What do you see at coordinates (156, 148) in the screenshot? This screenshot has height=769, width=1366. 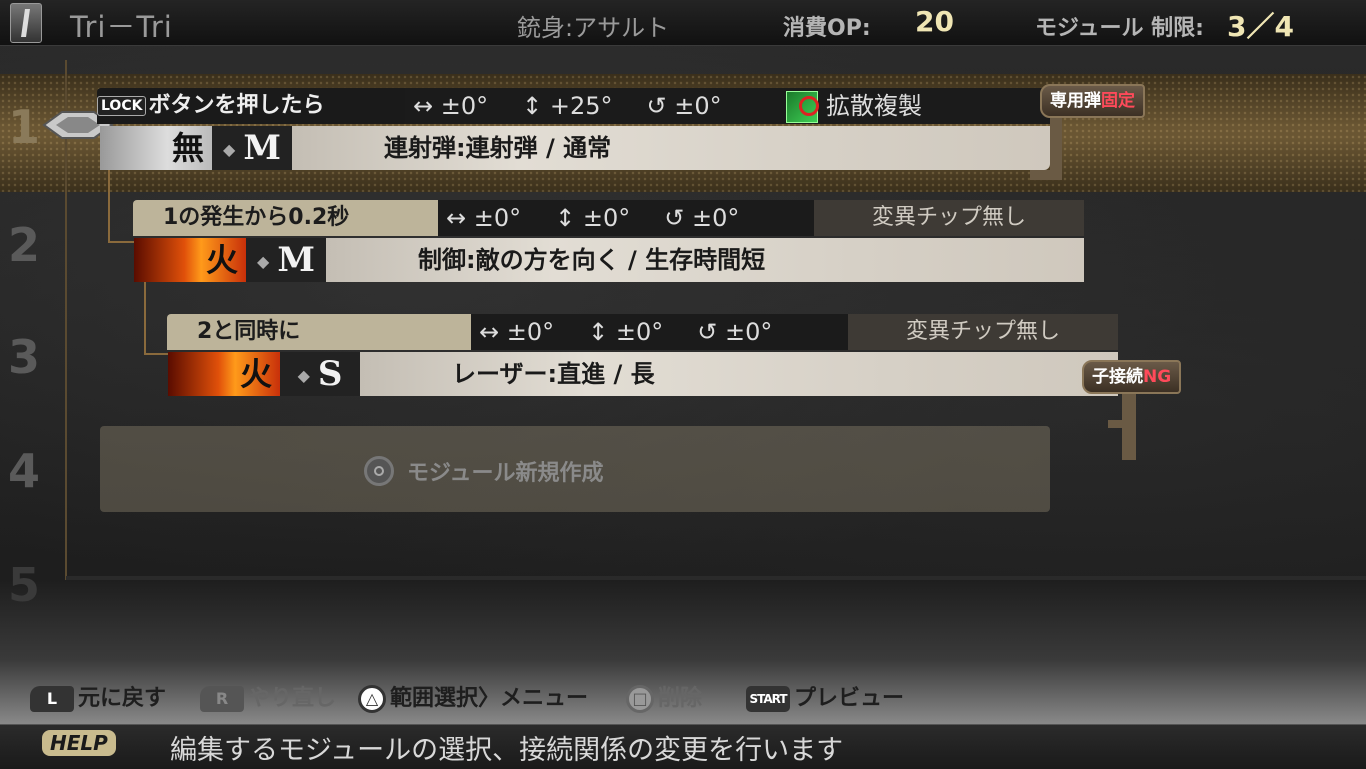 I see `row1-attribute: 無` at bounding box center [156, 148].